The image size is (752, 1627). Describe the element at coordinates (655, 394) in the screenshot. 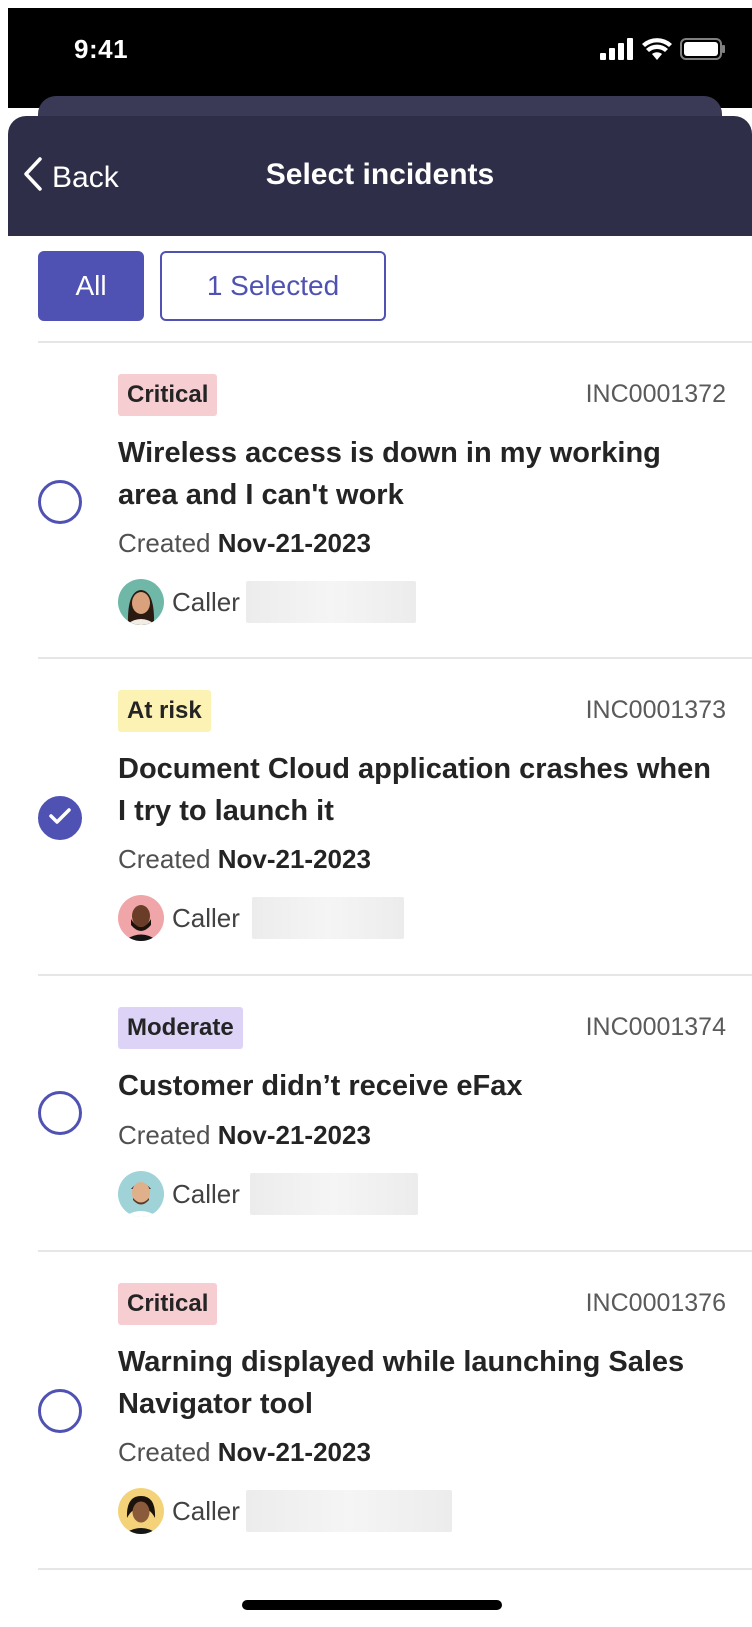

I see `incident-number: INC0001372` at that location.